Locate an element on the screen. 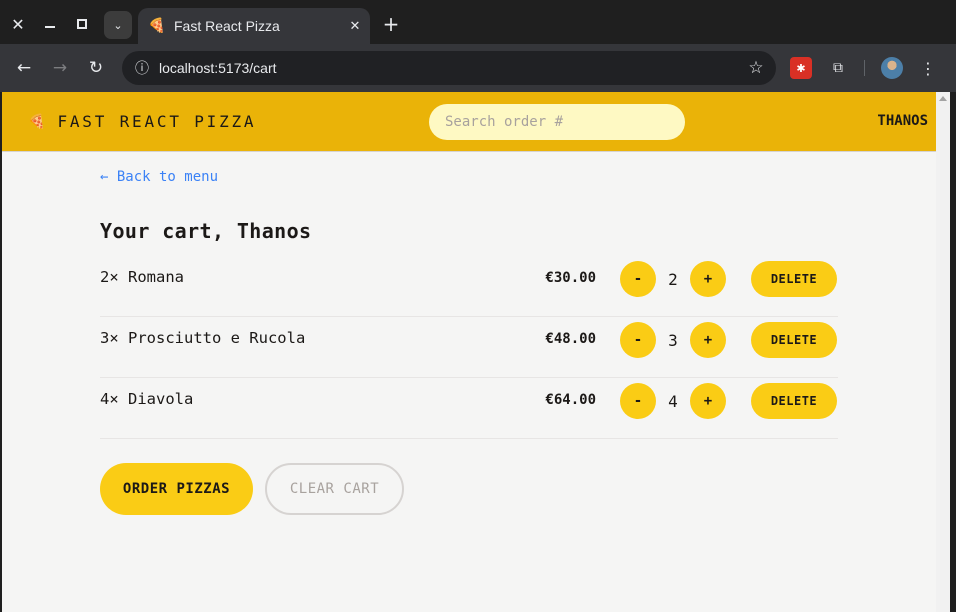 This screenshot has width=956, height=612. maximize-icon is located at coordinates (82, 24).